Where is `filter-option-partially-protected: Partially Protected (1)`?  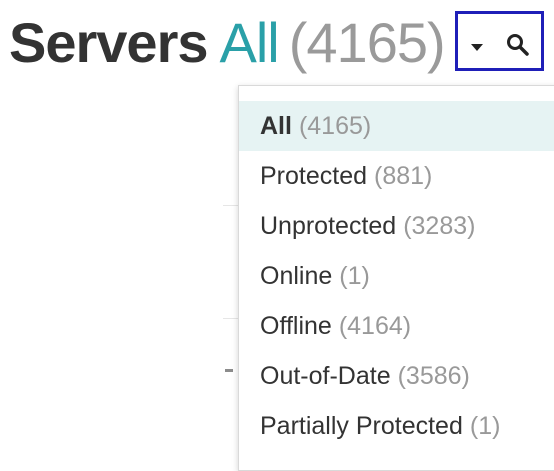
filter-option-partially-protected: Partially Protected (1) is located at coordinates (396, 426).